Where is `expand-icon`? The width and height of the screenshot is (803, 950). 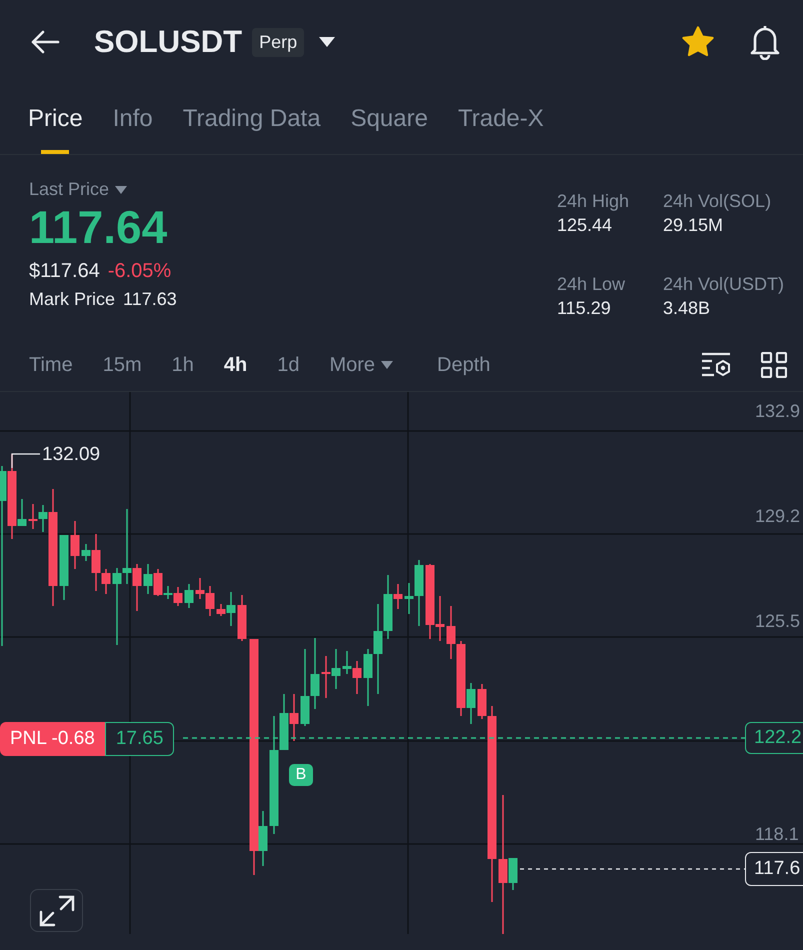 expand-icon is located at coordinates (57, 911).